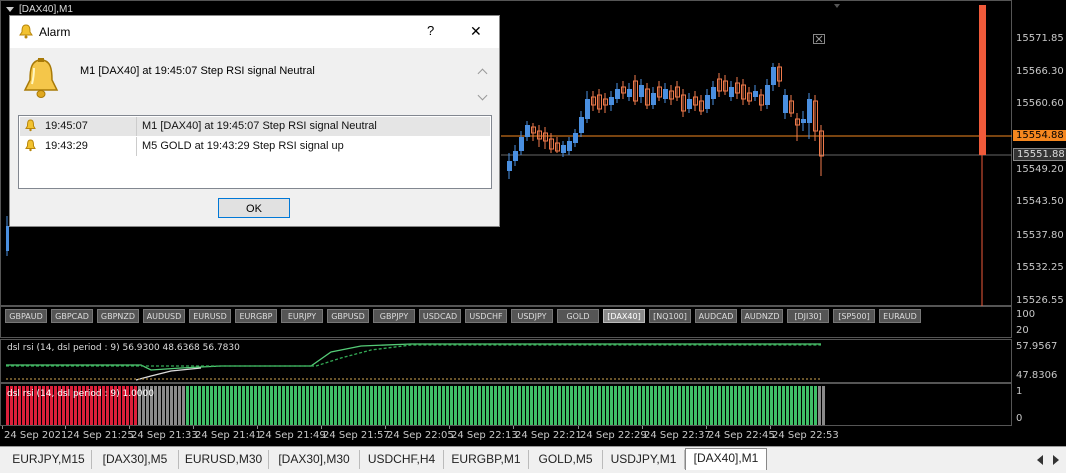 Image resolution: width=1066 pixels, height=473 pixels. Describe the element at coordinates (210, 316) in the screenshot. I see `symbol-button: EURUSD` at that location.